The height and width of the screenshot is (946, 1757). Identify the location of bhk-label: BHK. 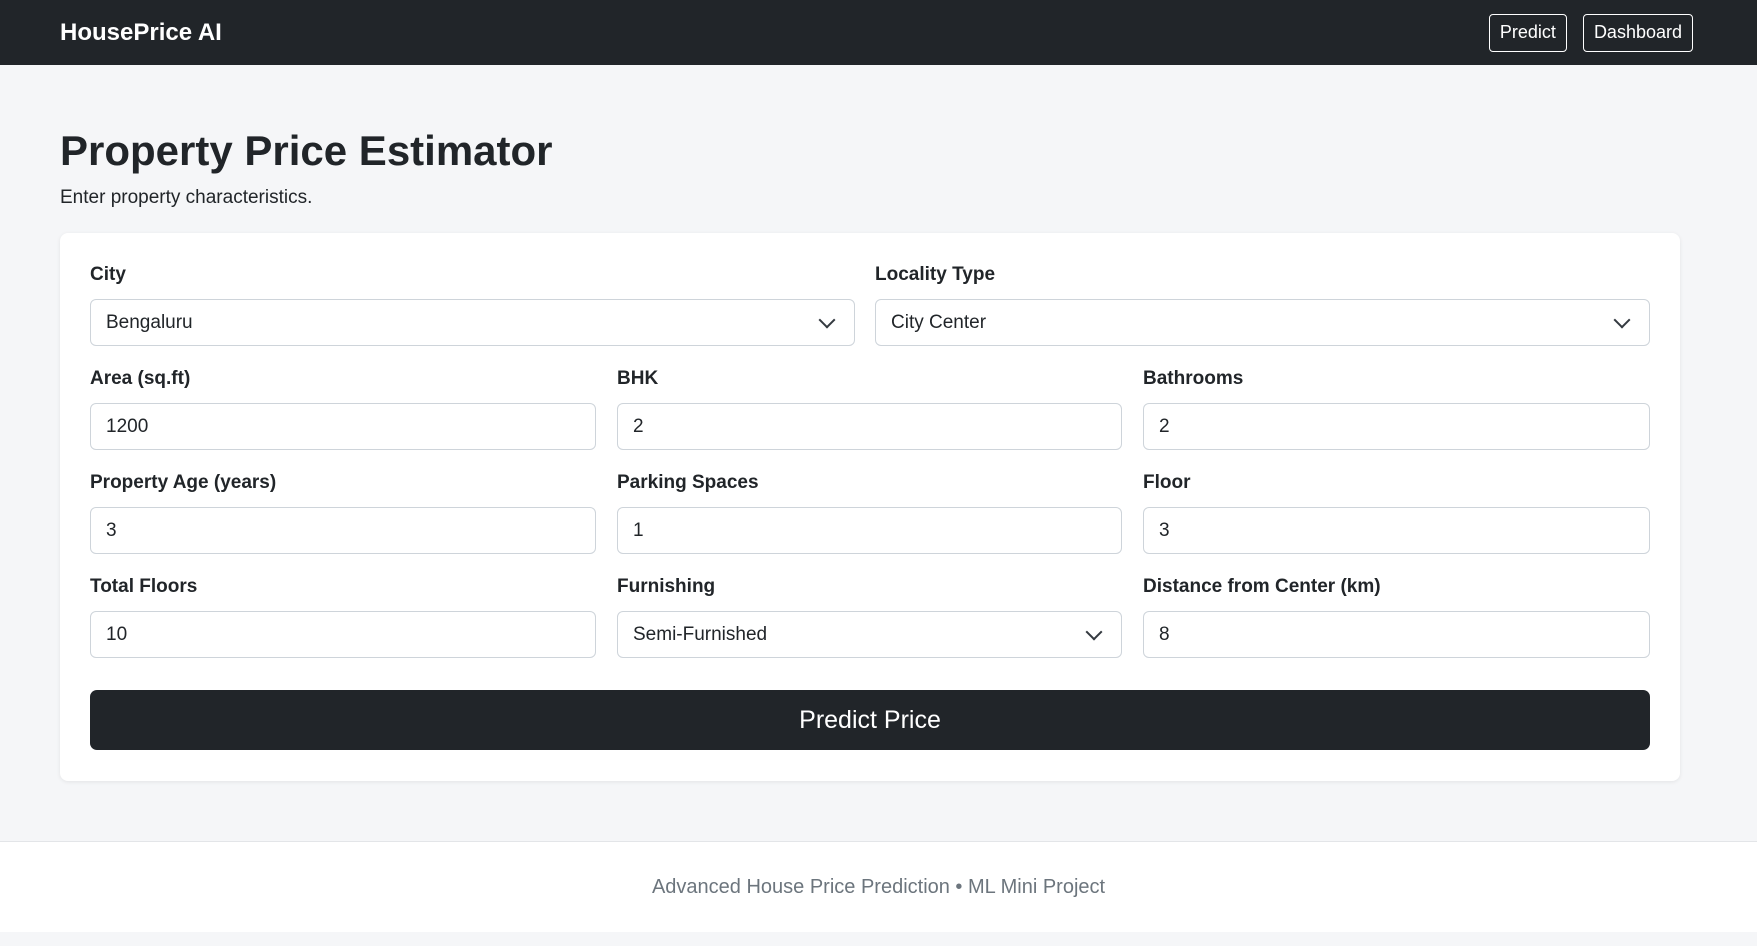
(638, 378).